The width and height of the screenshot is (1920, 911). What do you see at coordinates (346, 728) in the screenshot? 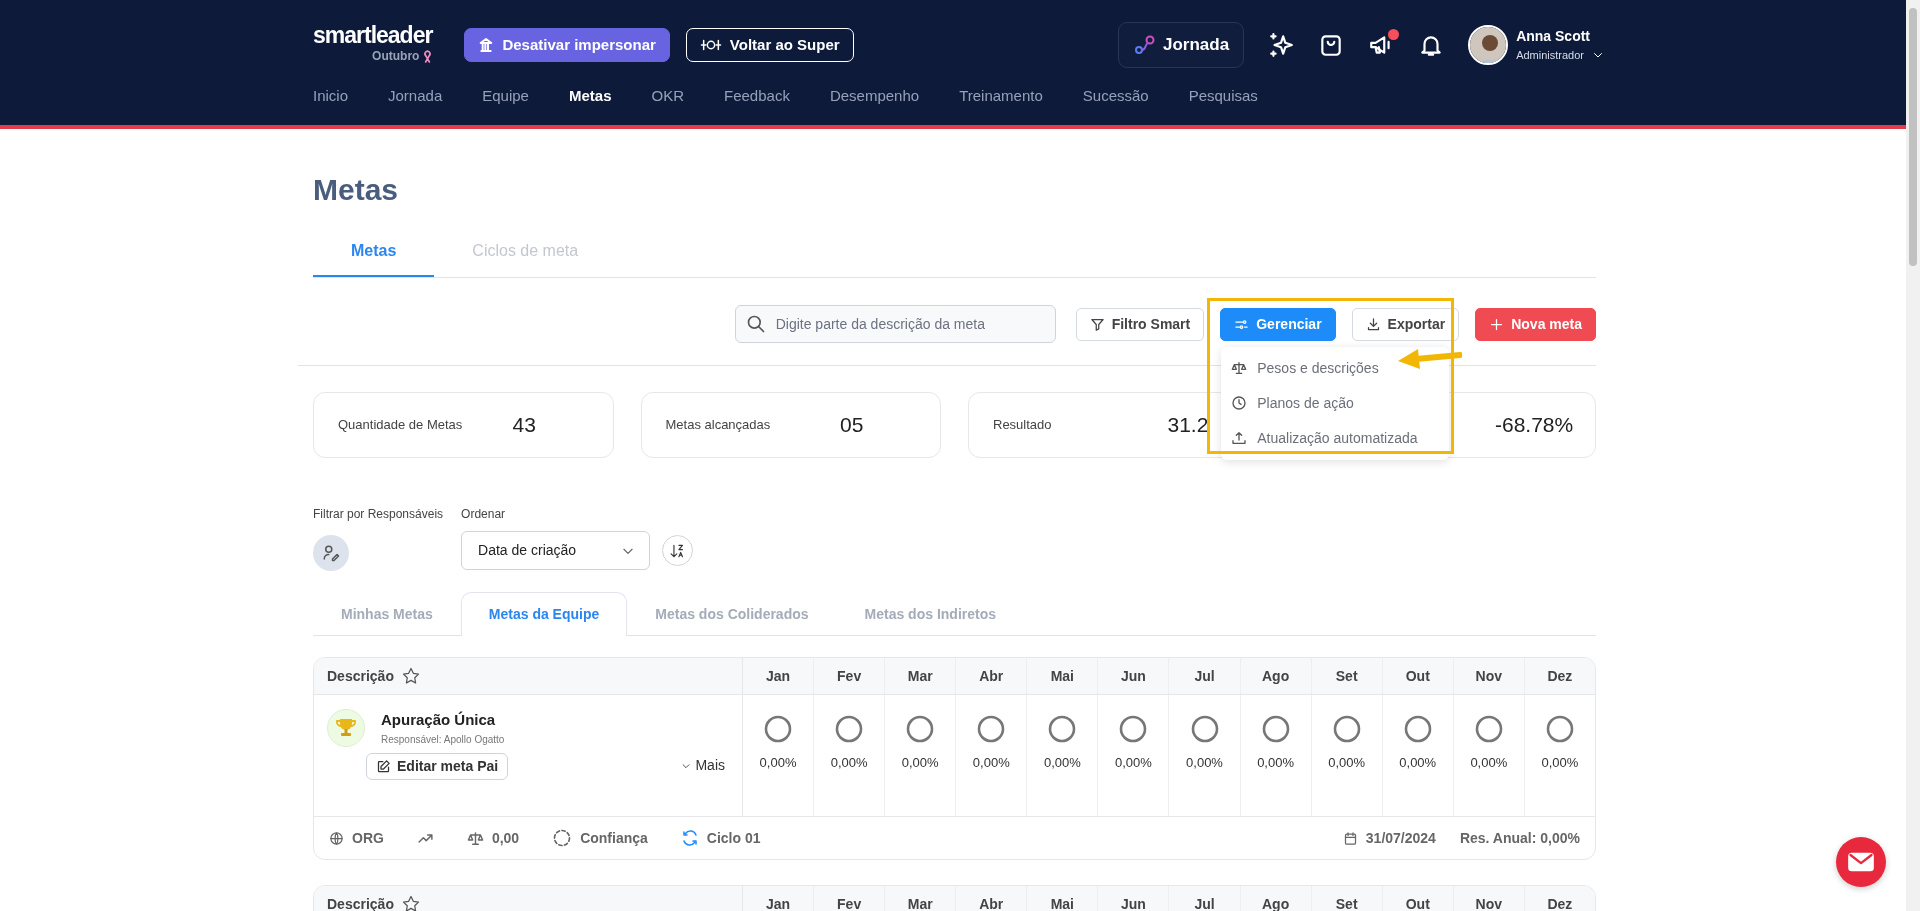
I see `trophy-icon` at bounding box center [346, 728].